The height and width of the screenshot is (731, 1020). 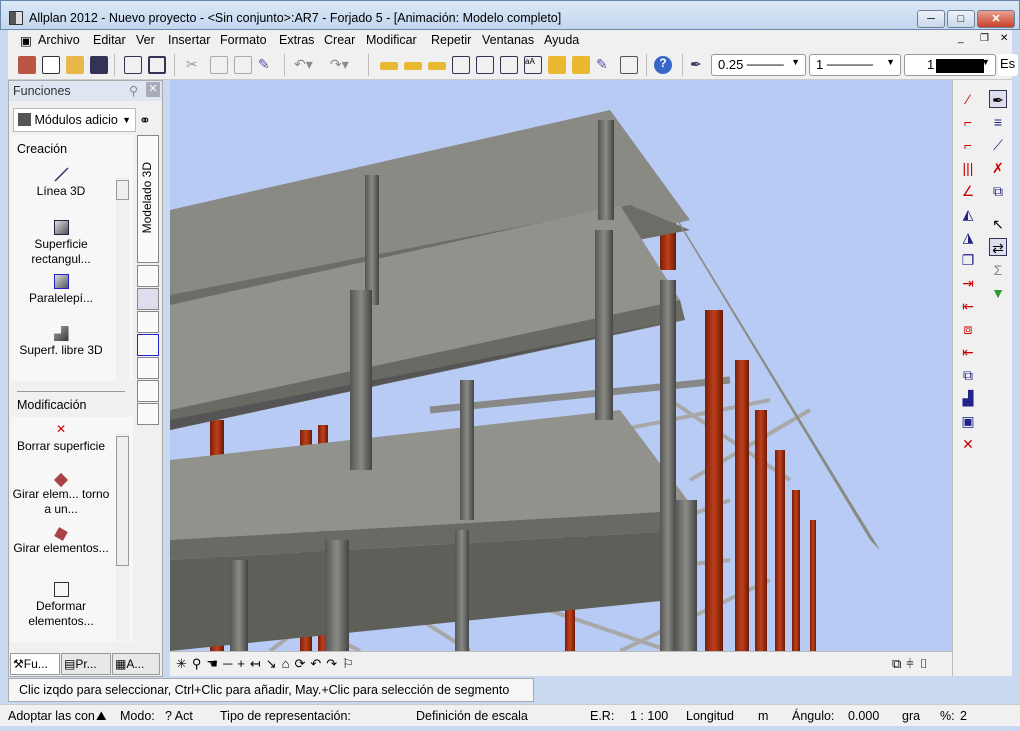 I want to click on copy-icon, so click(x=219, y=65).